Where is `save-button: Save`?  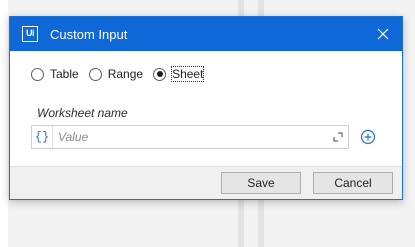
save-button: Save is located at coordinates (261, 183).